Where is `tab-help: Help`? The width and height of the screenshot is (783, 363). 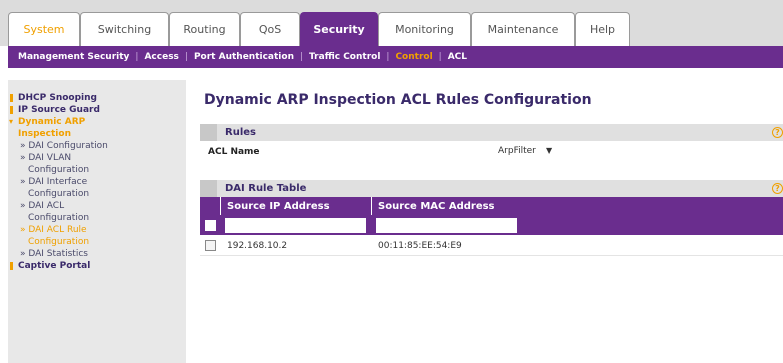
tab-help: Help is located at coordinates (602, 29).